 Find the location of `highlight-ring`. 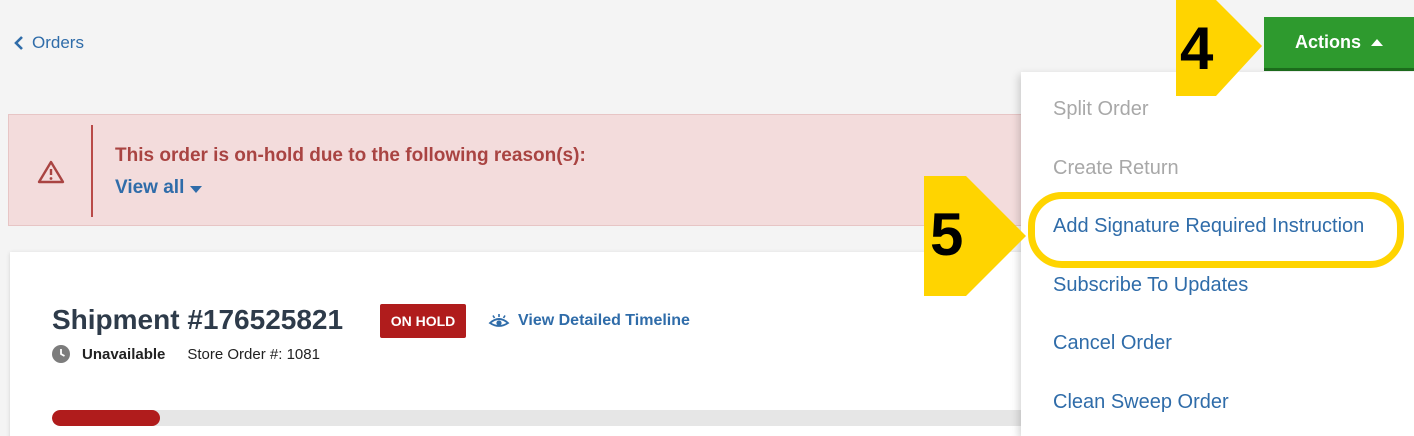

highlight-ring is located at coordinates (1216, 230).